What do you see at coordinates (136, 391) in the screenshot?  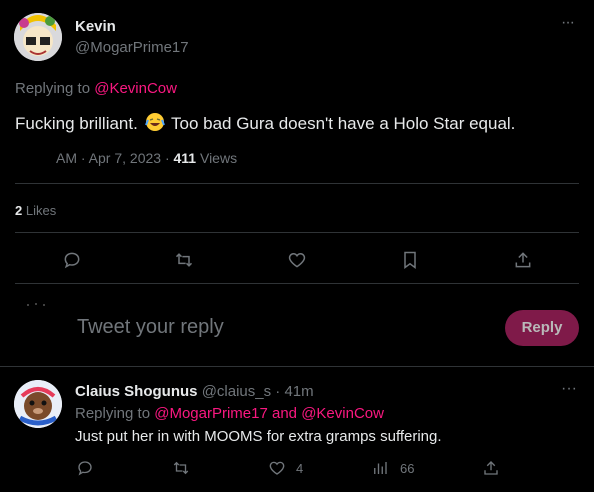 I see `reply-author-name: Claius Shogunus` at bounding box center [136, 391].